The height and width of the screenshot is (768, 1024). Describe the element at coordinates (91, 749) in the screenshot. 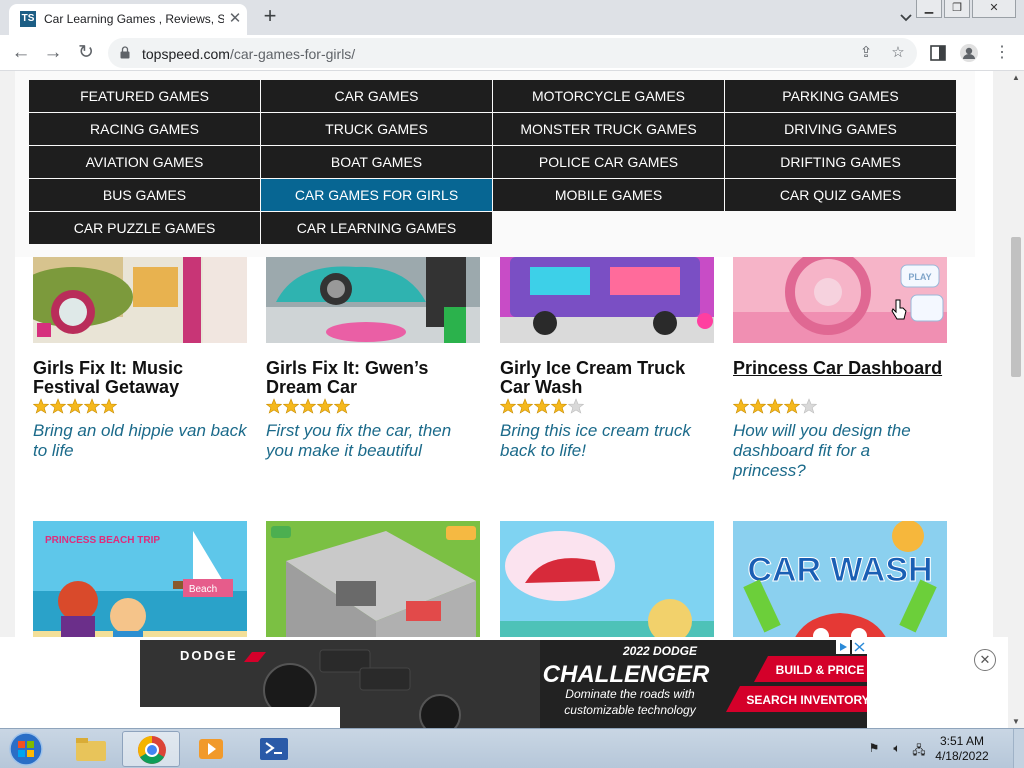

I see `taskbar-file-explorer` at that location.